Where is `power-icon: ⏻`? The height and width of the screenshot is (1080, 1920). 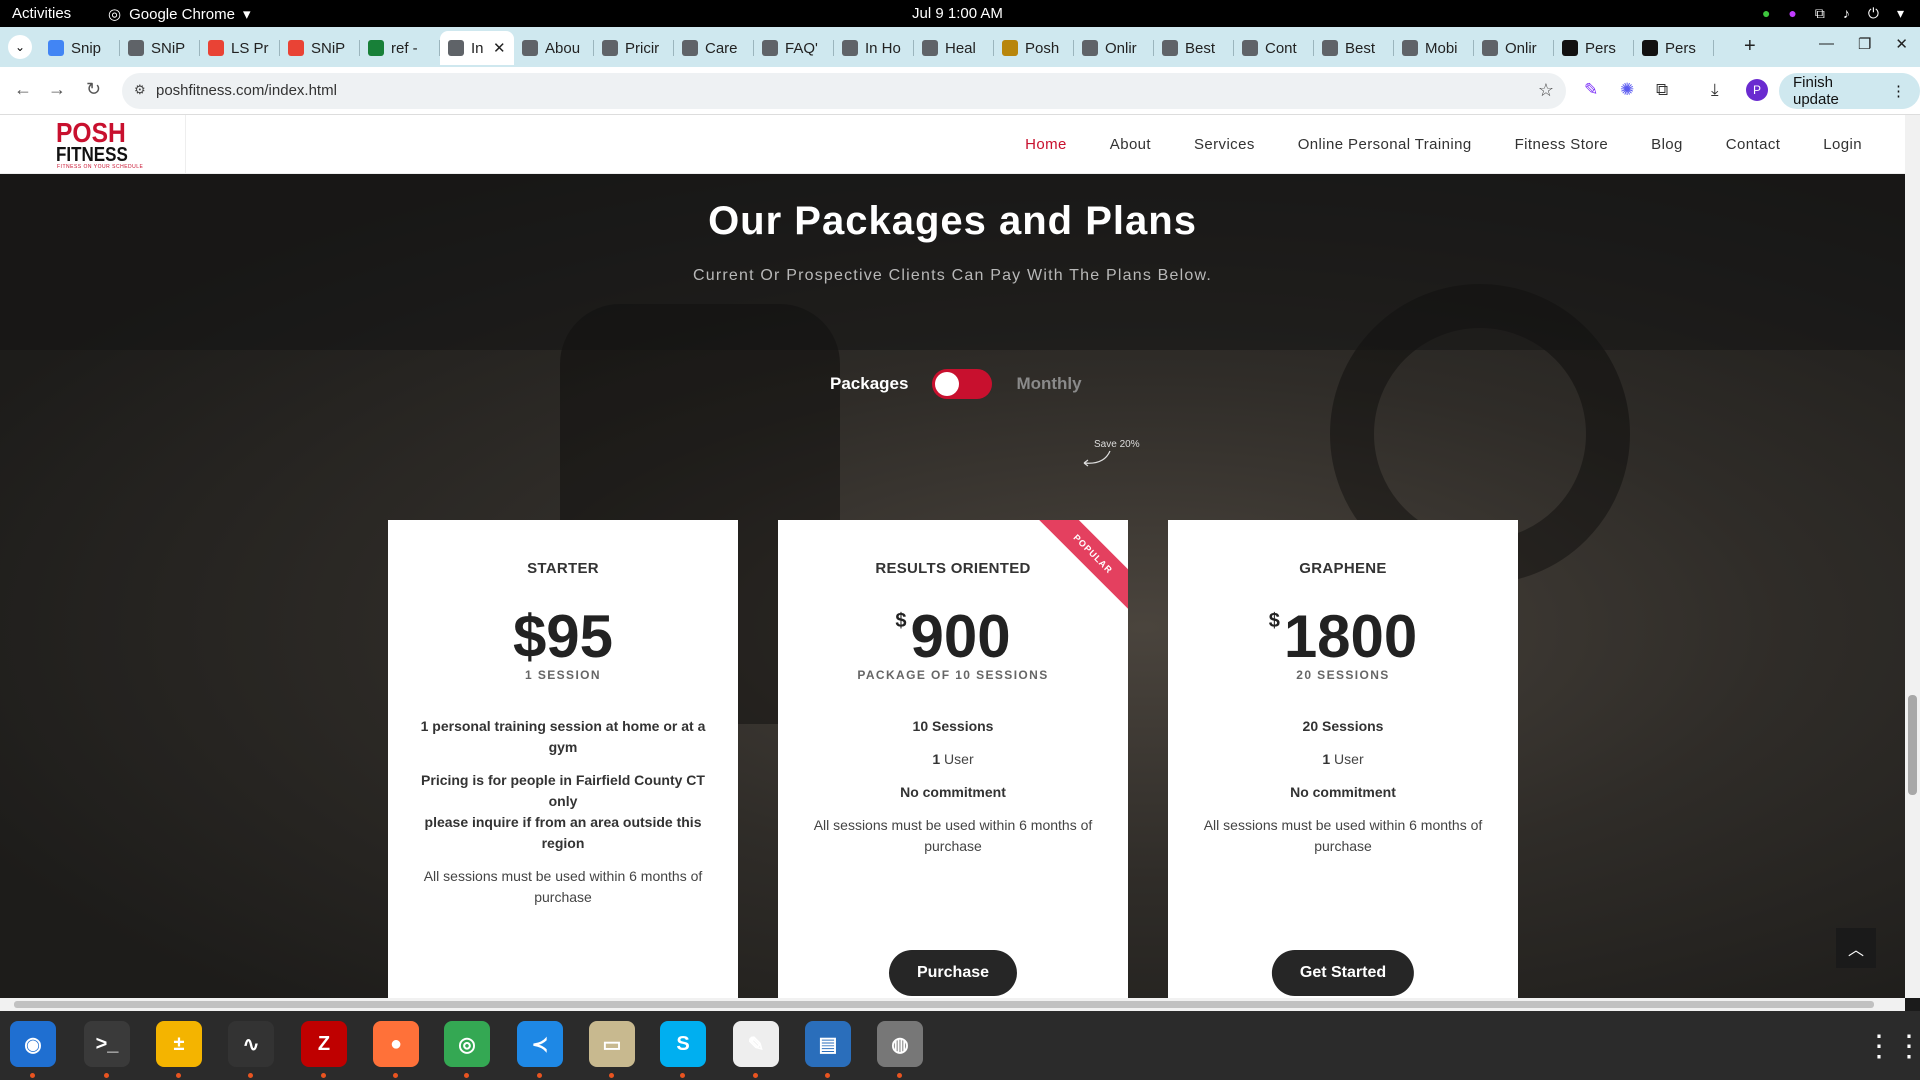
power-icon: ⏻ is located at coordinates (1873, 13).